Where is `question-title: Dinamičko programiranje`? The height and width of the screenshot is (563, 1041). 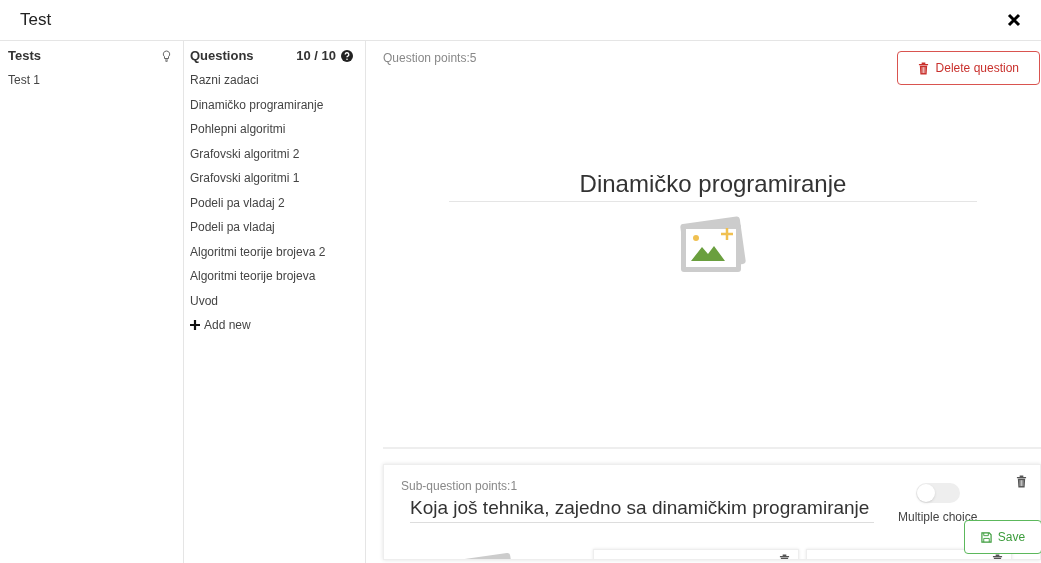 question-title: Dinamičko programiranje is located at coordinates (713, 184).